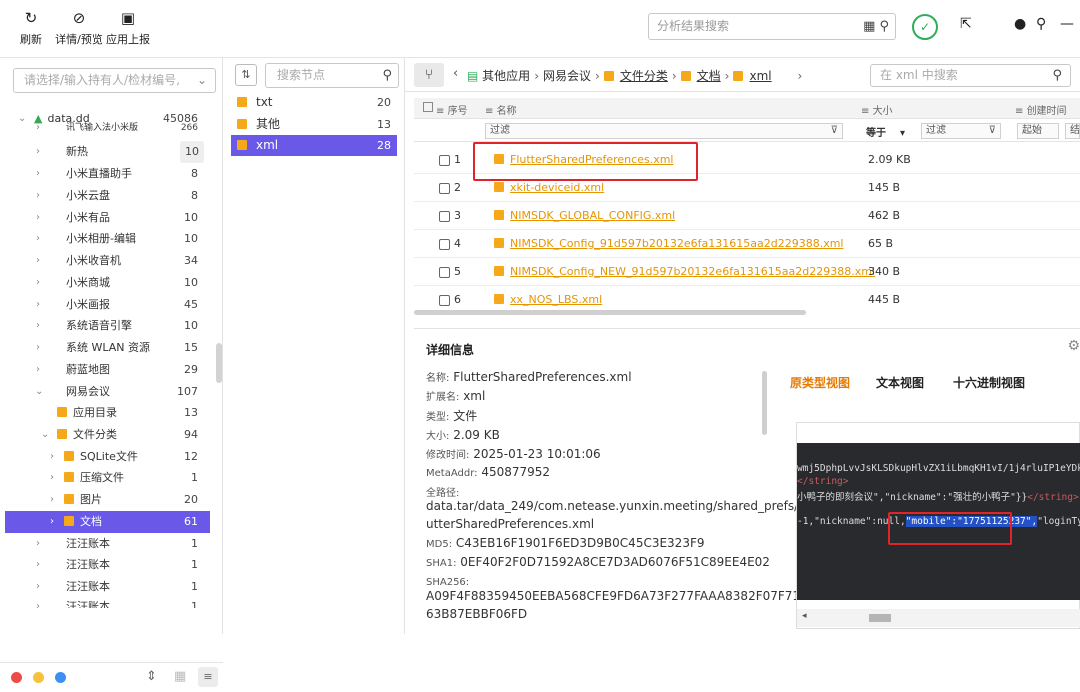 This screenshot has height=692, width=1080. I want to click on breadcrumb: ▤ 其他应用 › 网易会议 › 文件分类 › 文档 › xml ›, so click(635, 76).